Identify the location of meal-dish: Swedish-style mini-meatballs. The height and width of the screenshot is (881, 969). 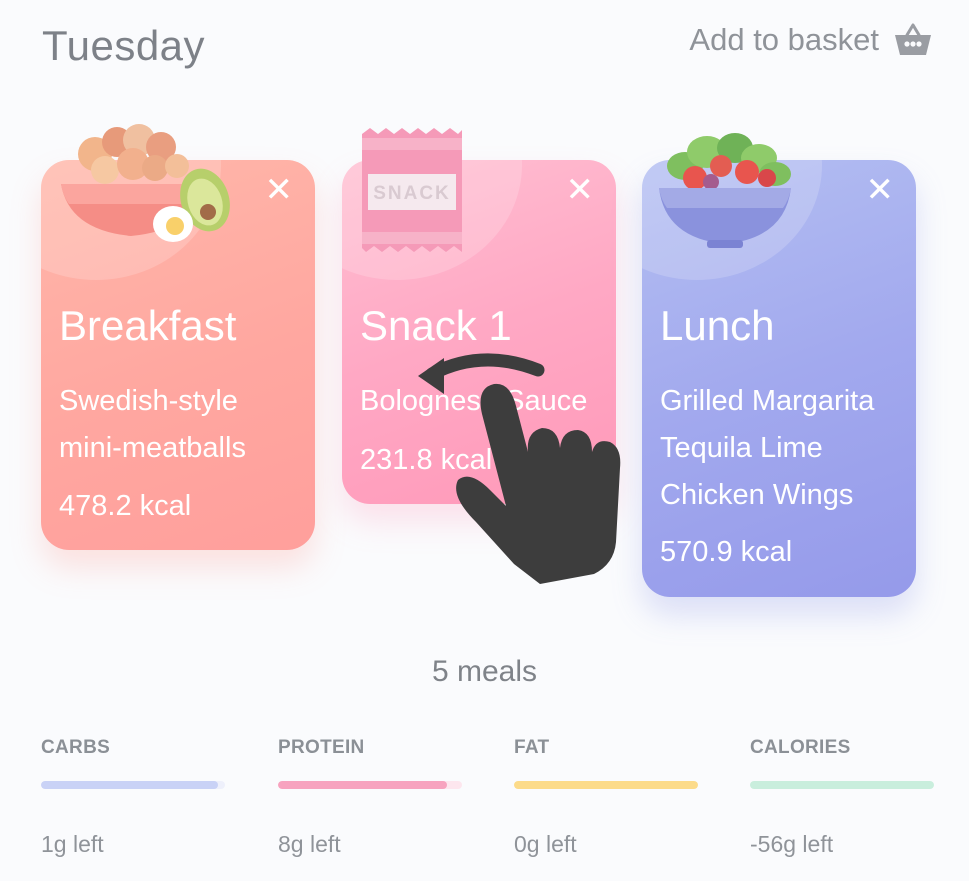
(184, 425).